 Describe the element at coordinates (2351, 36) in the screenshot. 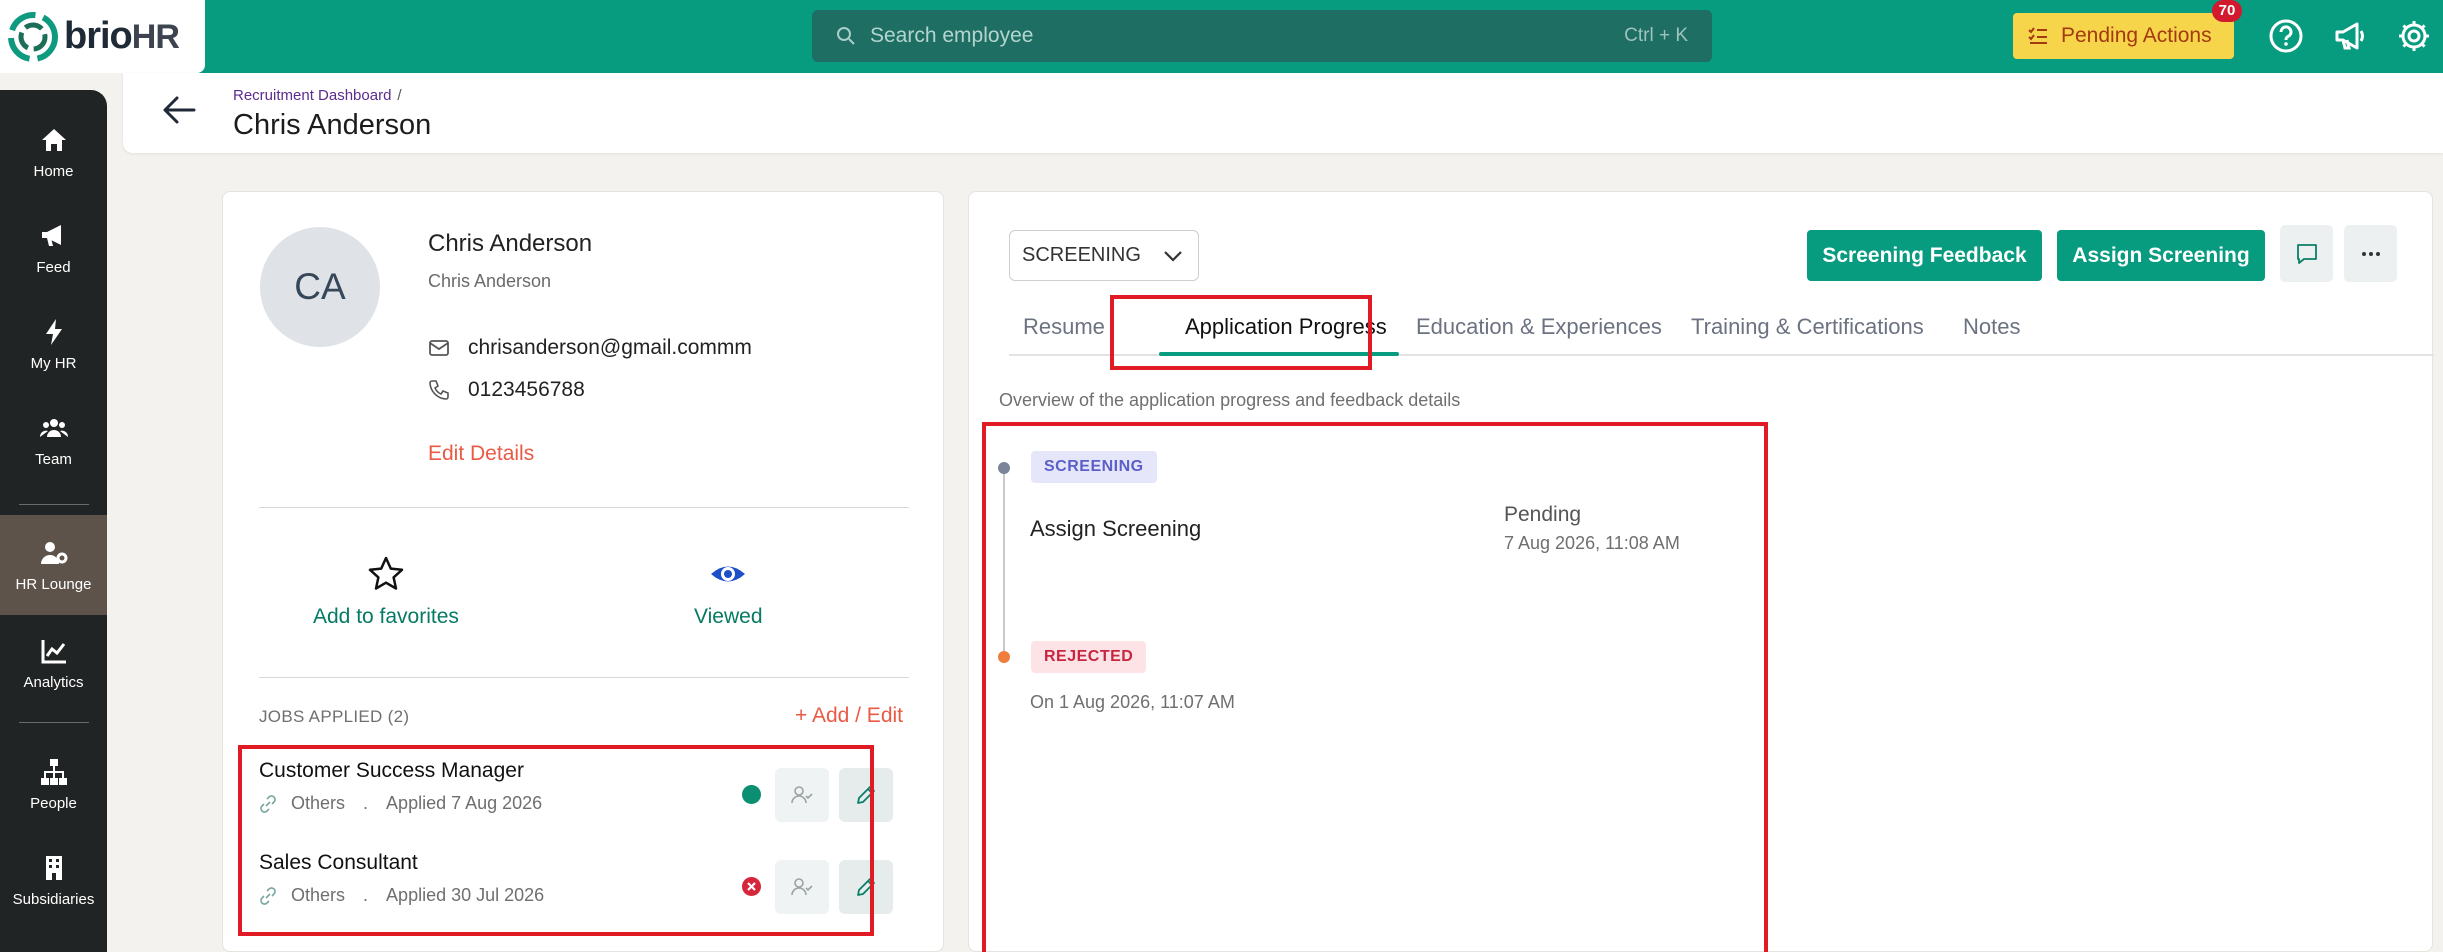

I see `announcement-icon` at that location.